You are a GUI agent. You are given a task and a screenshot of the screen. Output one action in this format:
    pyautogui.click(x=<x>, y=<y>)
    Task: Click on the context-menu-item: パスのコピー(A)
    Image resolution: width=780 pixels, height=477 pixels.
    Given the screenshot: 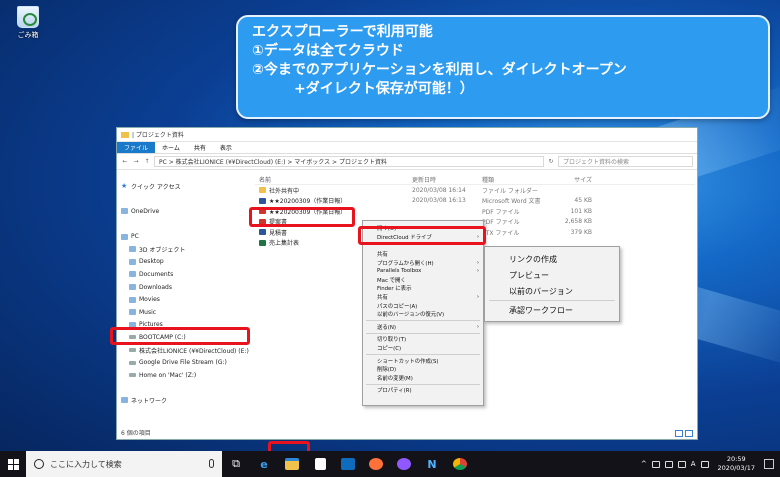 What is the action you would take?
    pyautogui.click(x=423, y=305)
    